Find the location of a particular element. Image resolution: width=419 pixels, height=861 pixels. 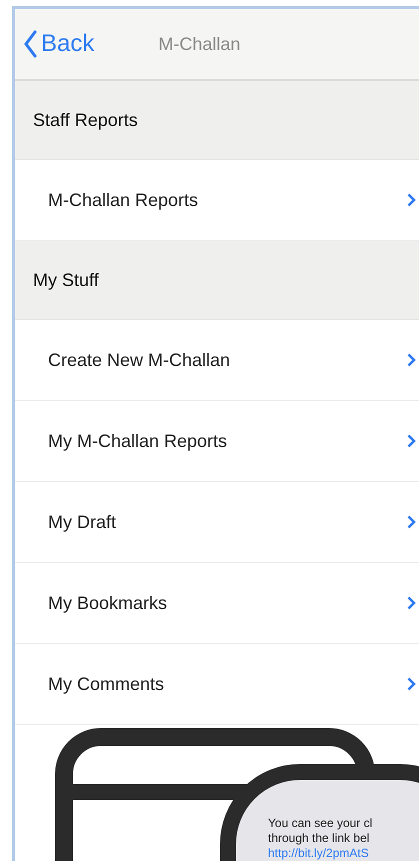

message-text: through the link bel is located at coordinates (319, 838).